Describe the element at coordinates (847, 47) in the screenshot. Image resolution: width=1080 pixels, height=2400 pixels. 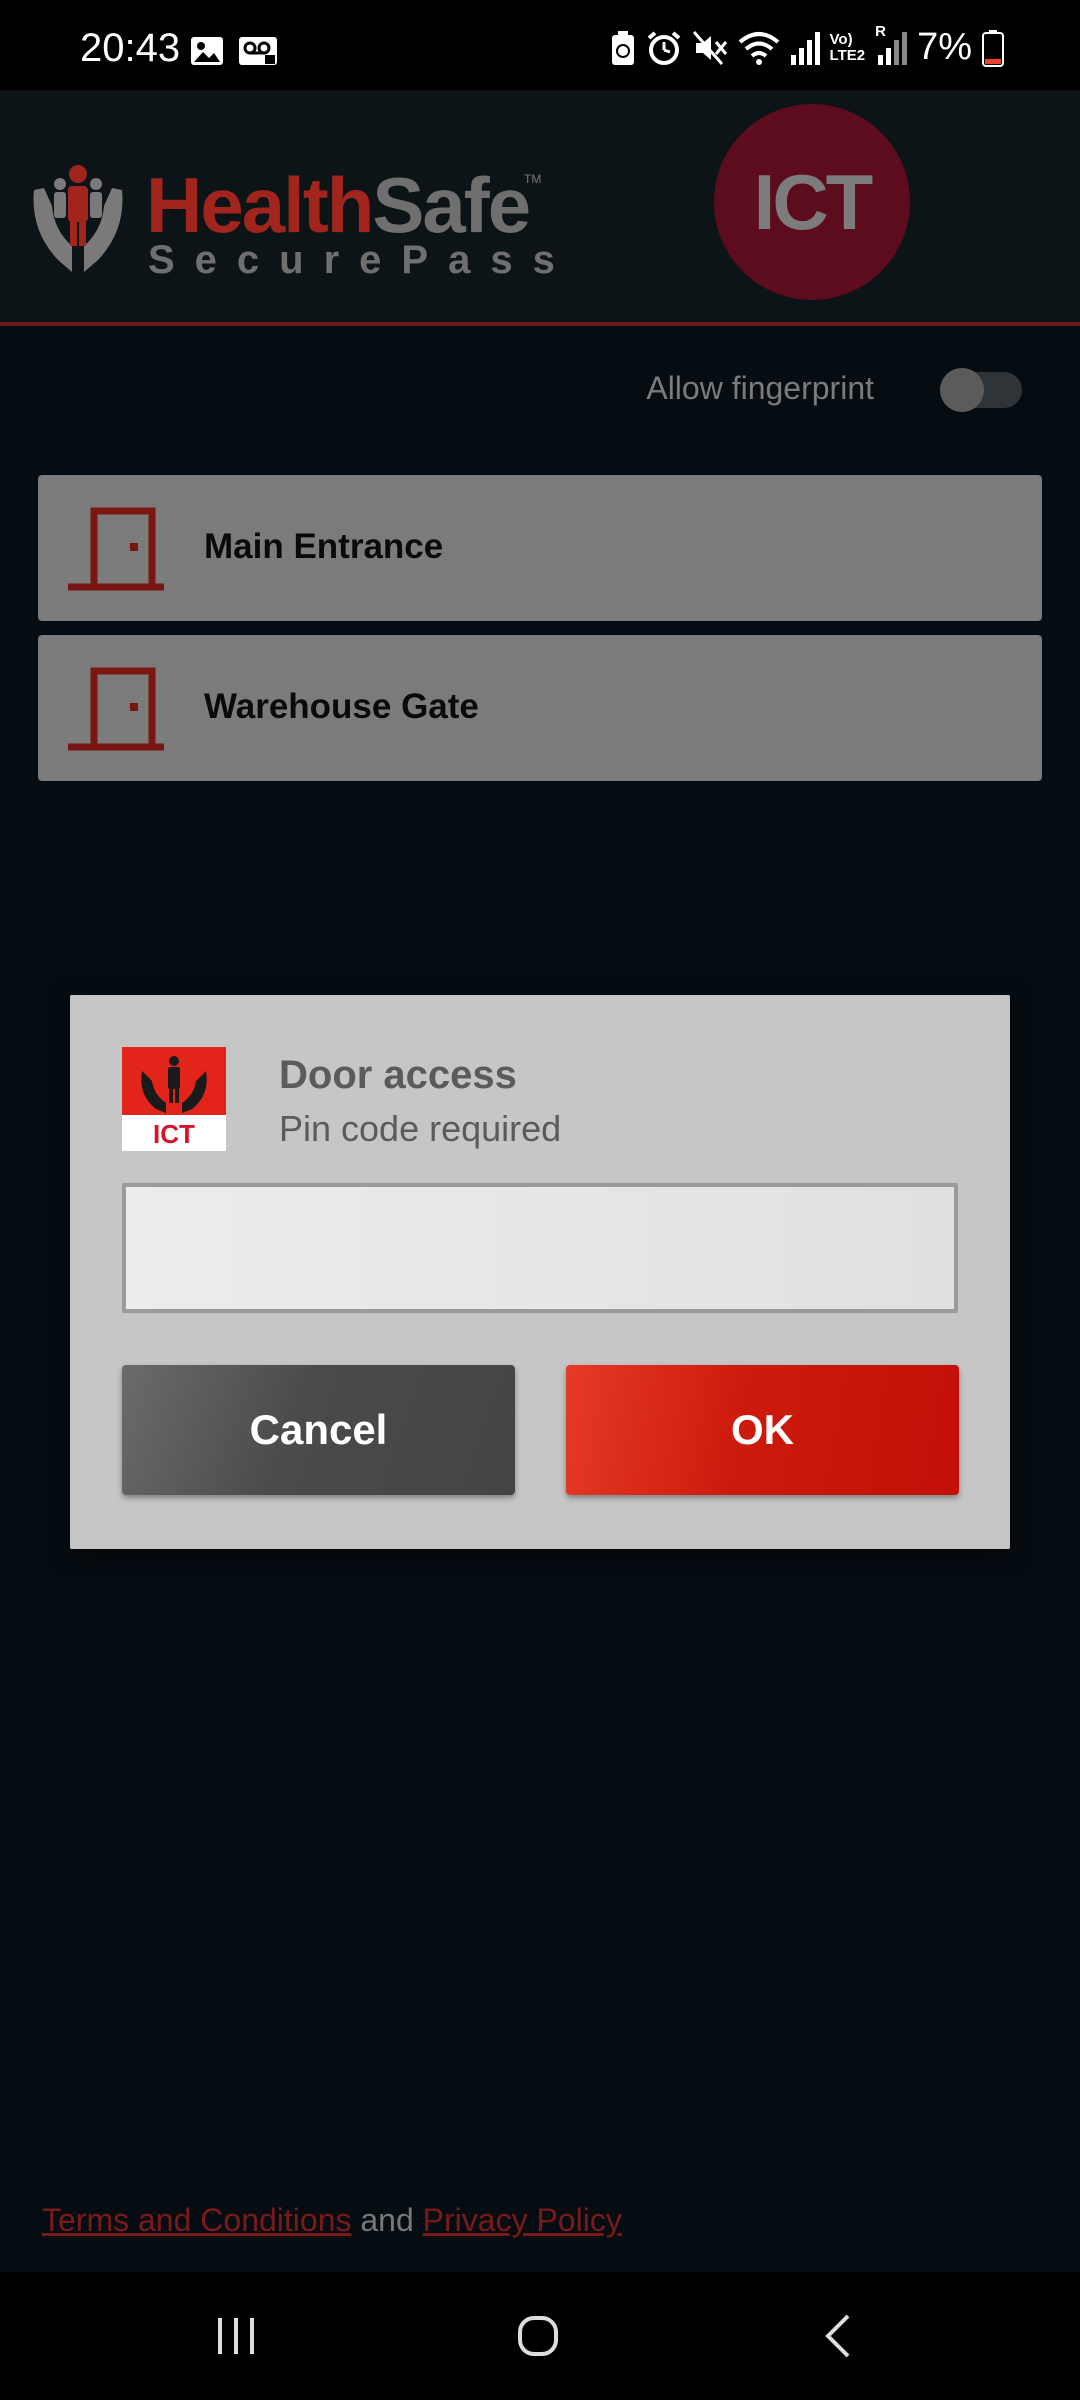
I see `network-type: Vo) LTE2` at that location.